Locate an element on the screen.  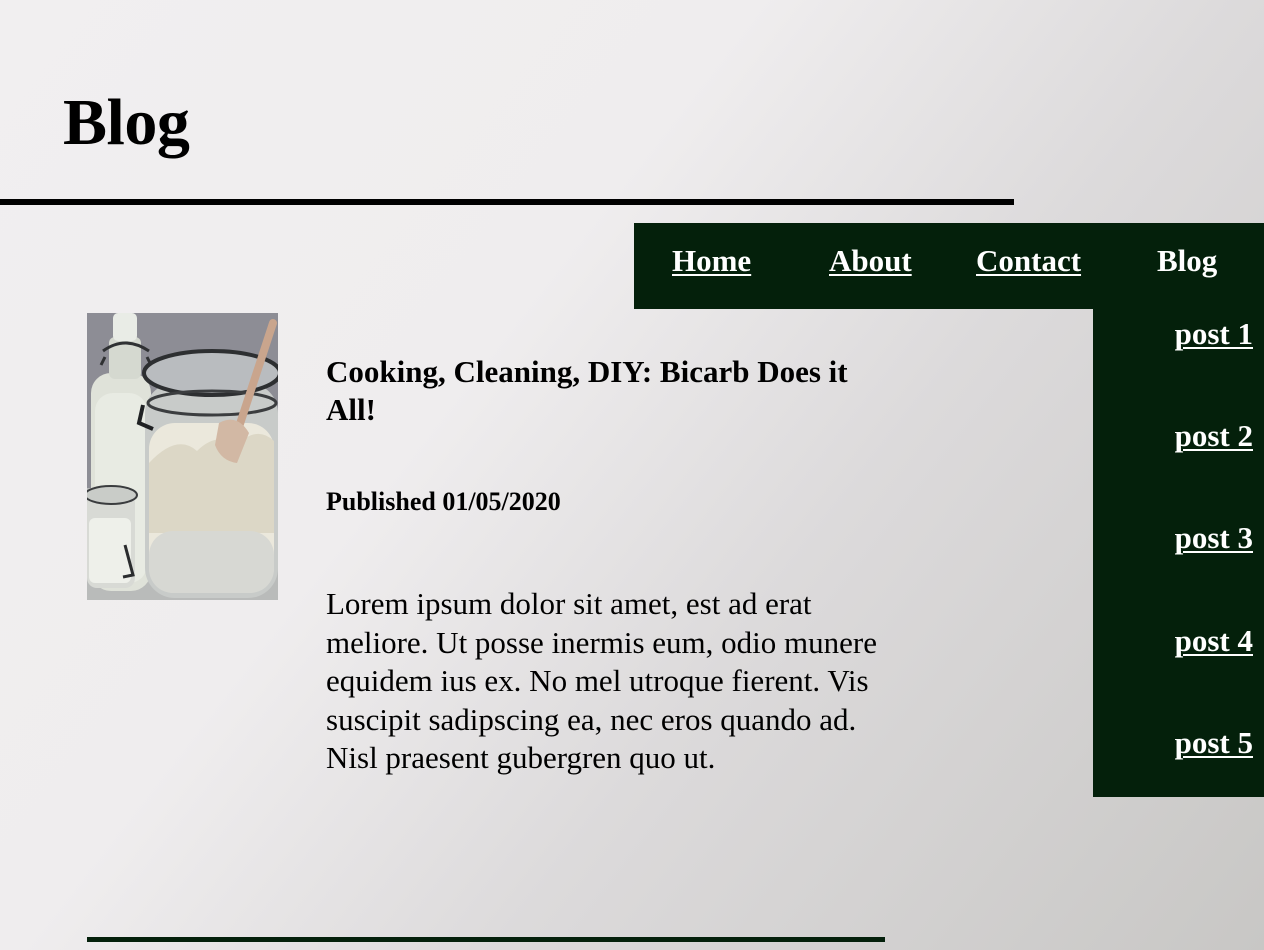
sidebar-post-1-link: post 1 is located at coordinates (1214, 334).